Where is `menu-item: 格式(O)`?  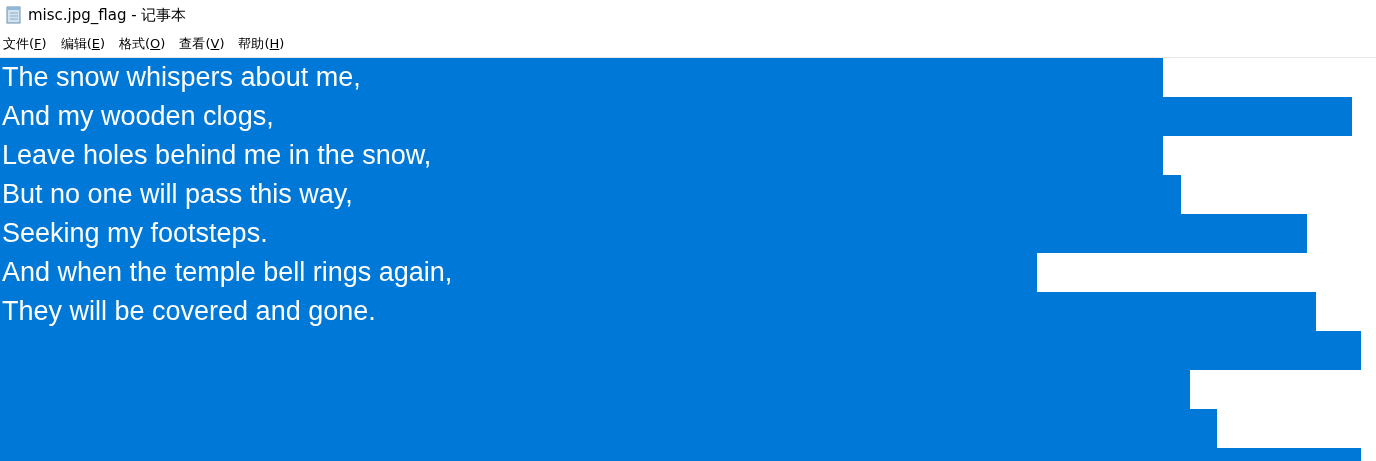
menu-item: 格式(O) is located at coordinates (142, 43).